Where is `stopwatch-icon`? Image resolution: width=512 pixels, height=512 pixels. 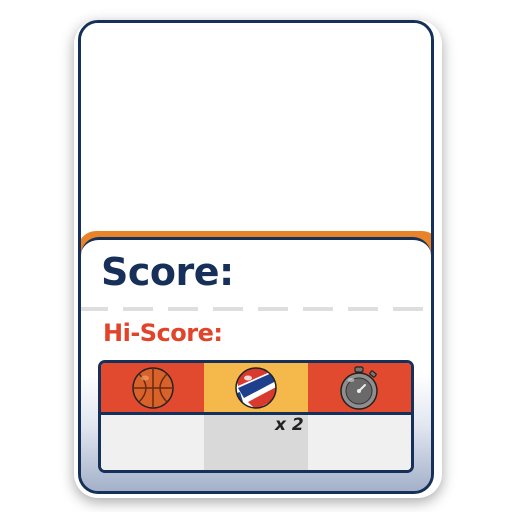 stopwatch-icon is located at coordinates (359, 387).